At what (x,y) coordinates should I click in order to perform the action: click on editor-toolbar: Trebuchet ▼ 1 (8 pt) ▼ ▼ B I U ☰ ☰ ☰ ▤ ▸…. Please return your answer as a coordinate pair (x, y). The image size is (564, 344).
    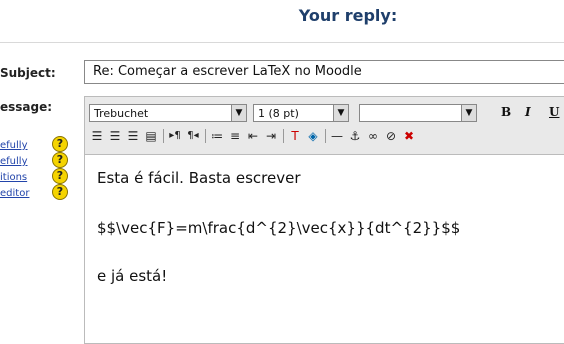
    Looking at the image, I should click on (324, 125).